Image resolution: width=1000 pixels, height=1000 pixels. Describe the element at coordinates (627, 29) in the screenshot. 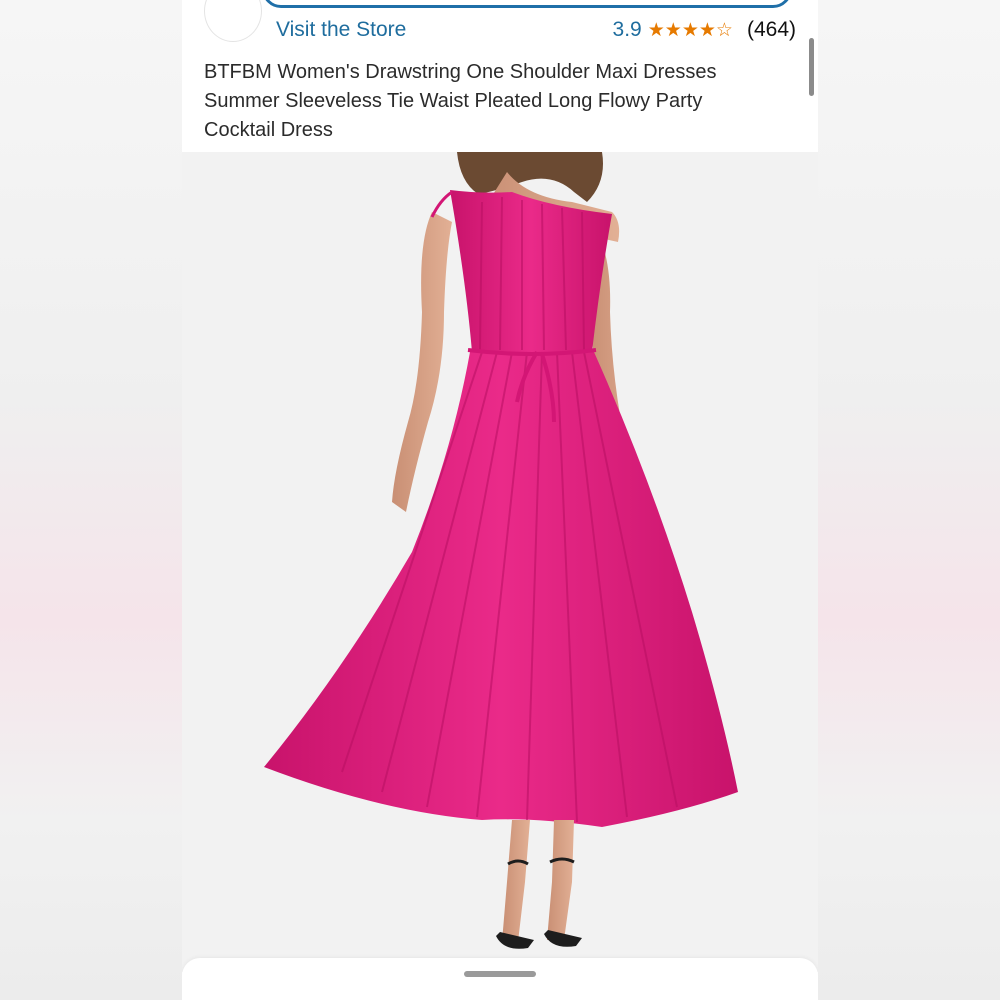

I see `rating-value: 3.9` at that location.